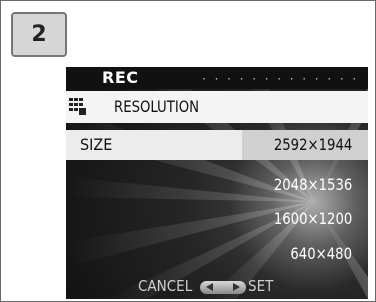  What do you see at coordinates (120, 77) in the screenshot?
I see `rec-menu-title: REC` at bounding box center [120, 77].